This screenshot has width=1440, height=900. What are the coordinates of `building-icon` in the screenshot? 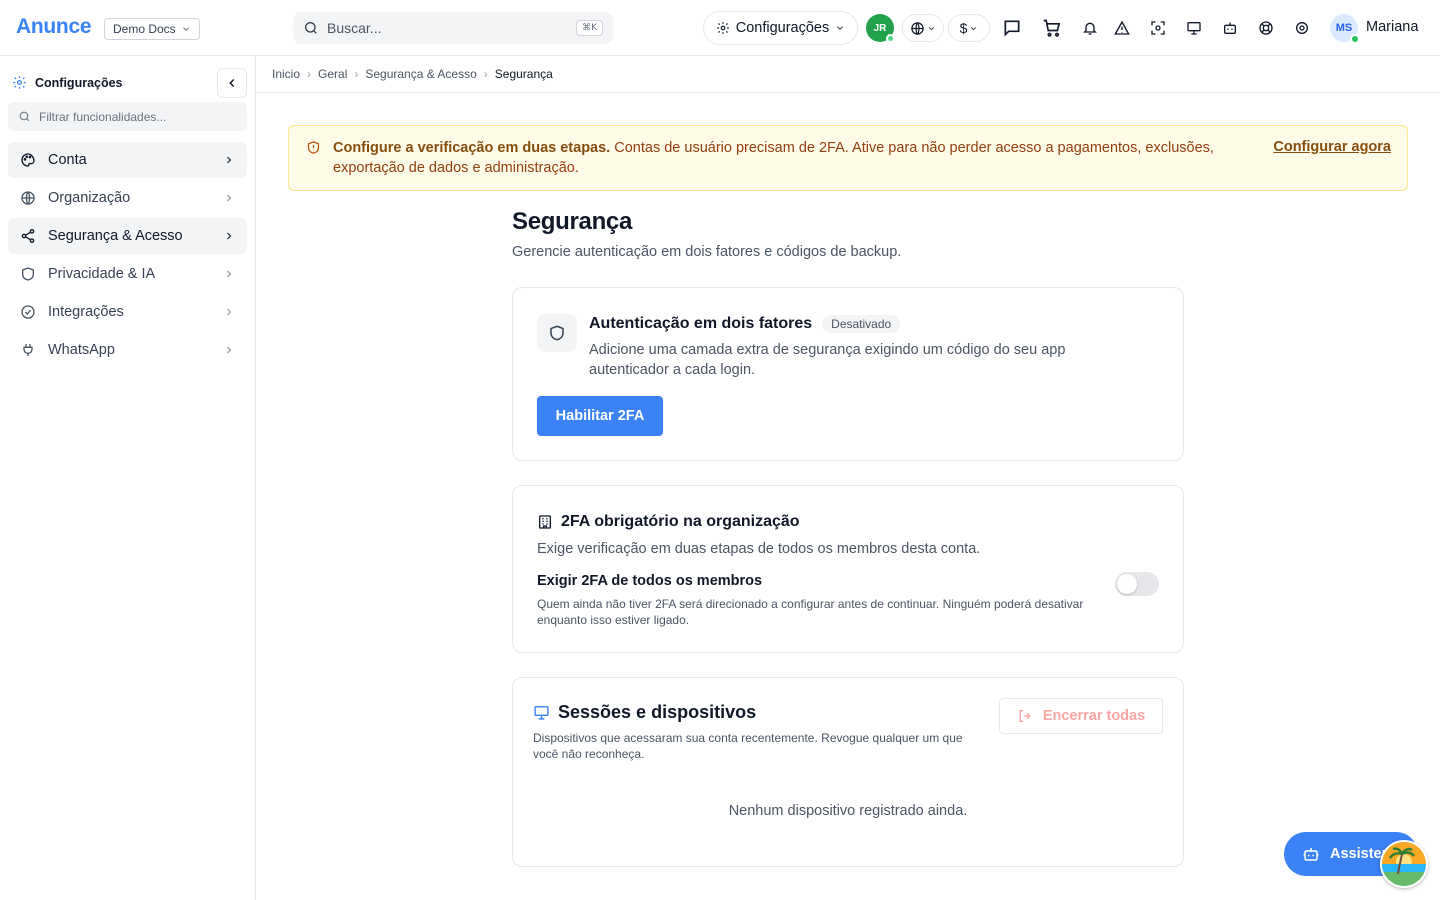 It's located at (545, 522).